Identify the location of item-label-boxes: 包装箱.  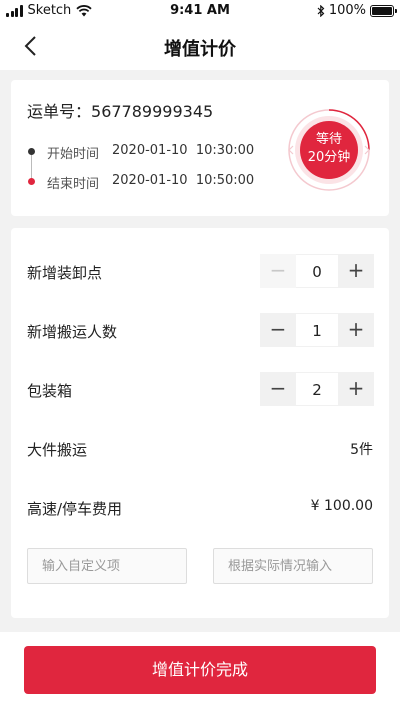
(50, 391).